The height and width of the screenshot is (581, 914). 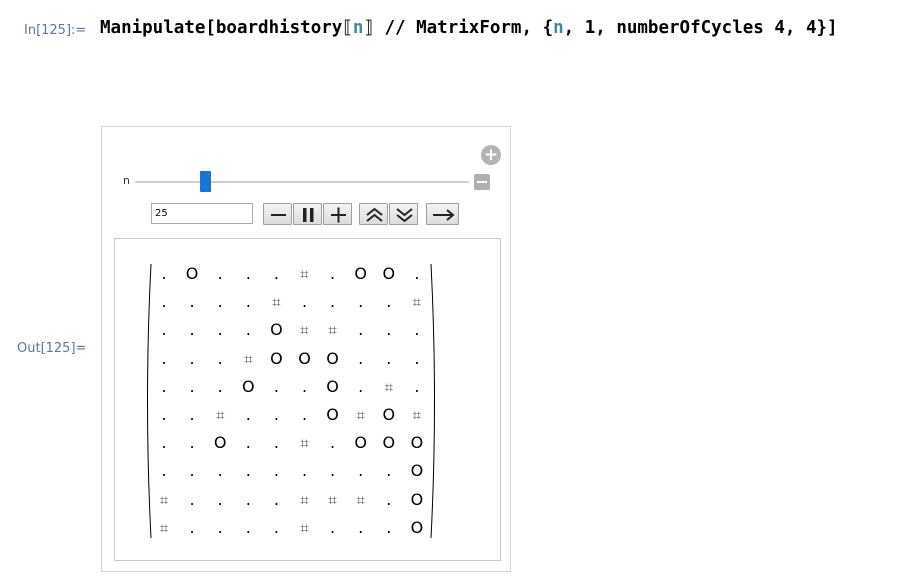 I want to click on slower-button, so click(x=403, y=214).